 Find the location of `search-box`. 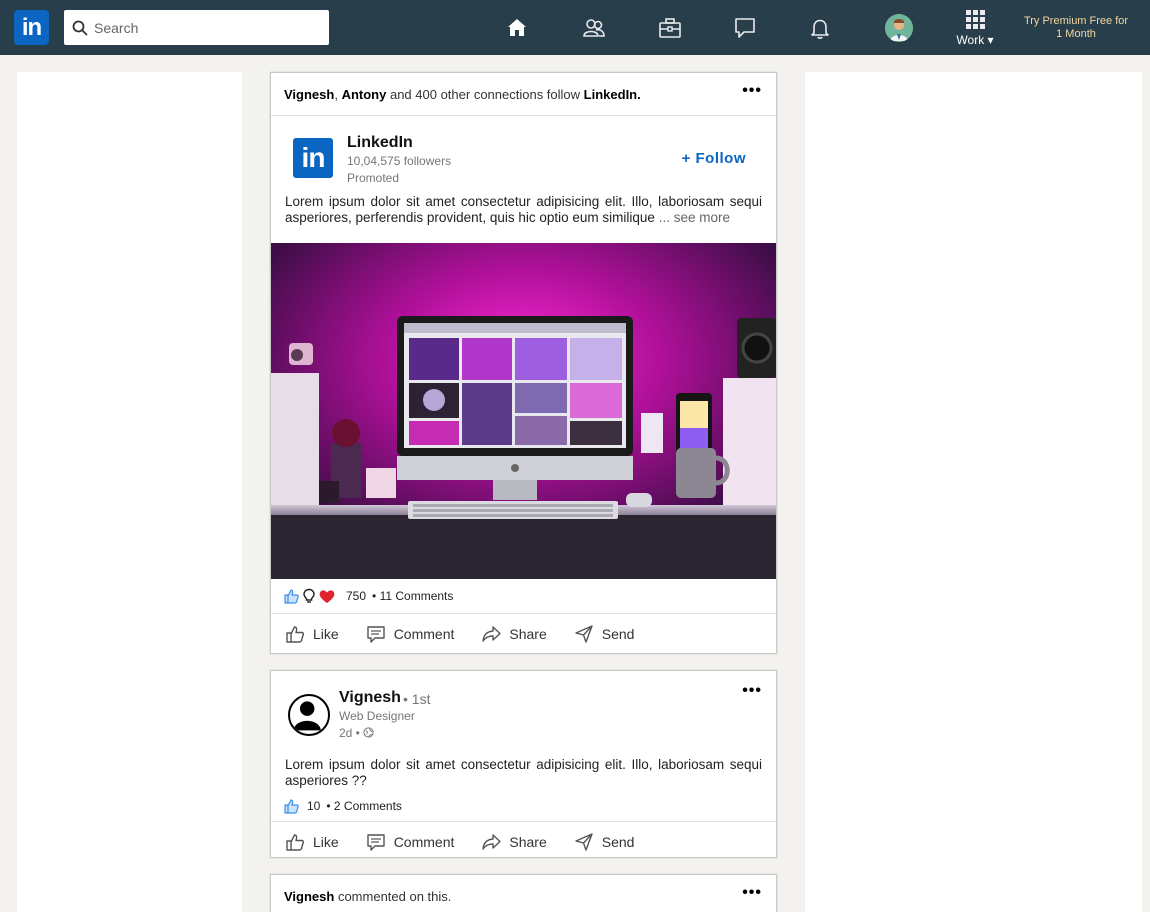

search-box is located at coordinates (196, 27).